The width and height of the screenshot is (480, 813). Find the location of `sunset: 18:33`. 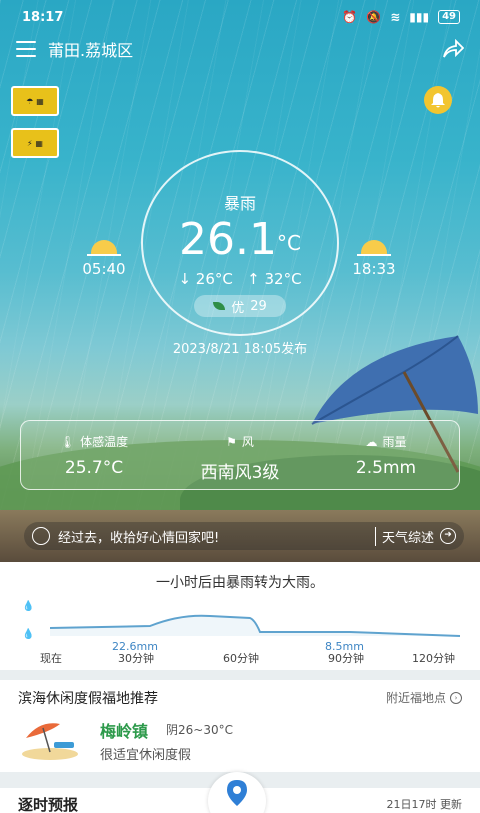

sunset: 18:33 is located at coordinates (374, 259).